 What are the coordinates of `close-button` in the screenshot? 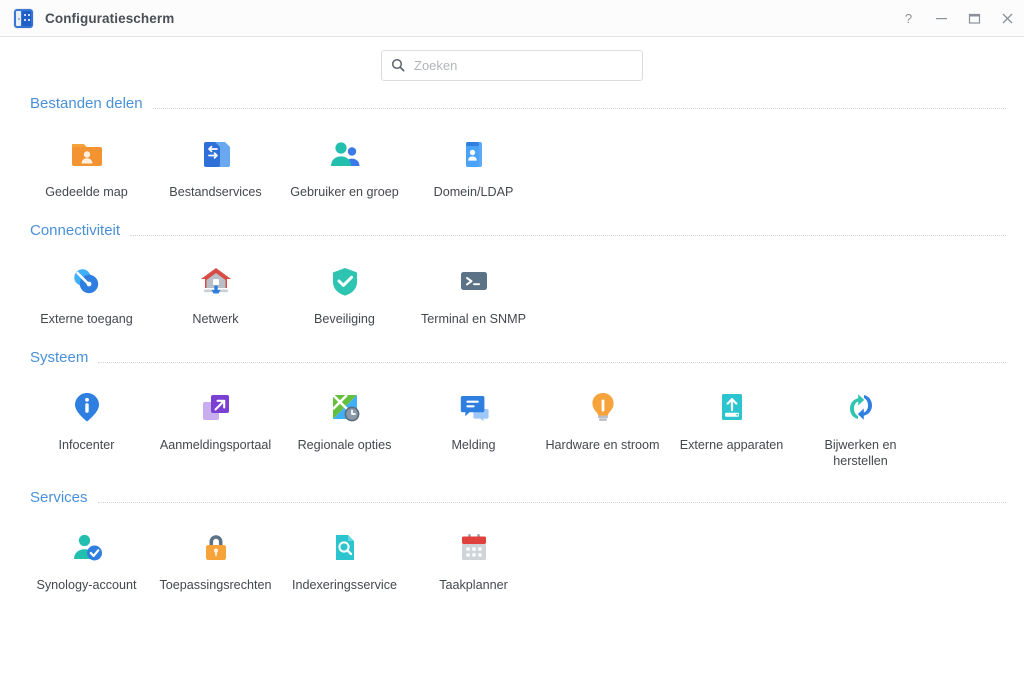 It's located at (1007, 18).